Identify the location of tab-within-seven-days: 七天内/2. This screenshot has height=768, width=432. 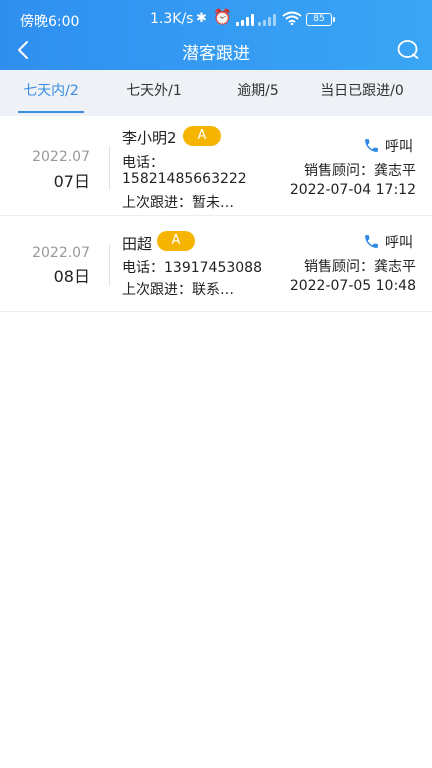
(51, 93).